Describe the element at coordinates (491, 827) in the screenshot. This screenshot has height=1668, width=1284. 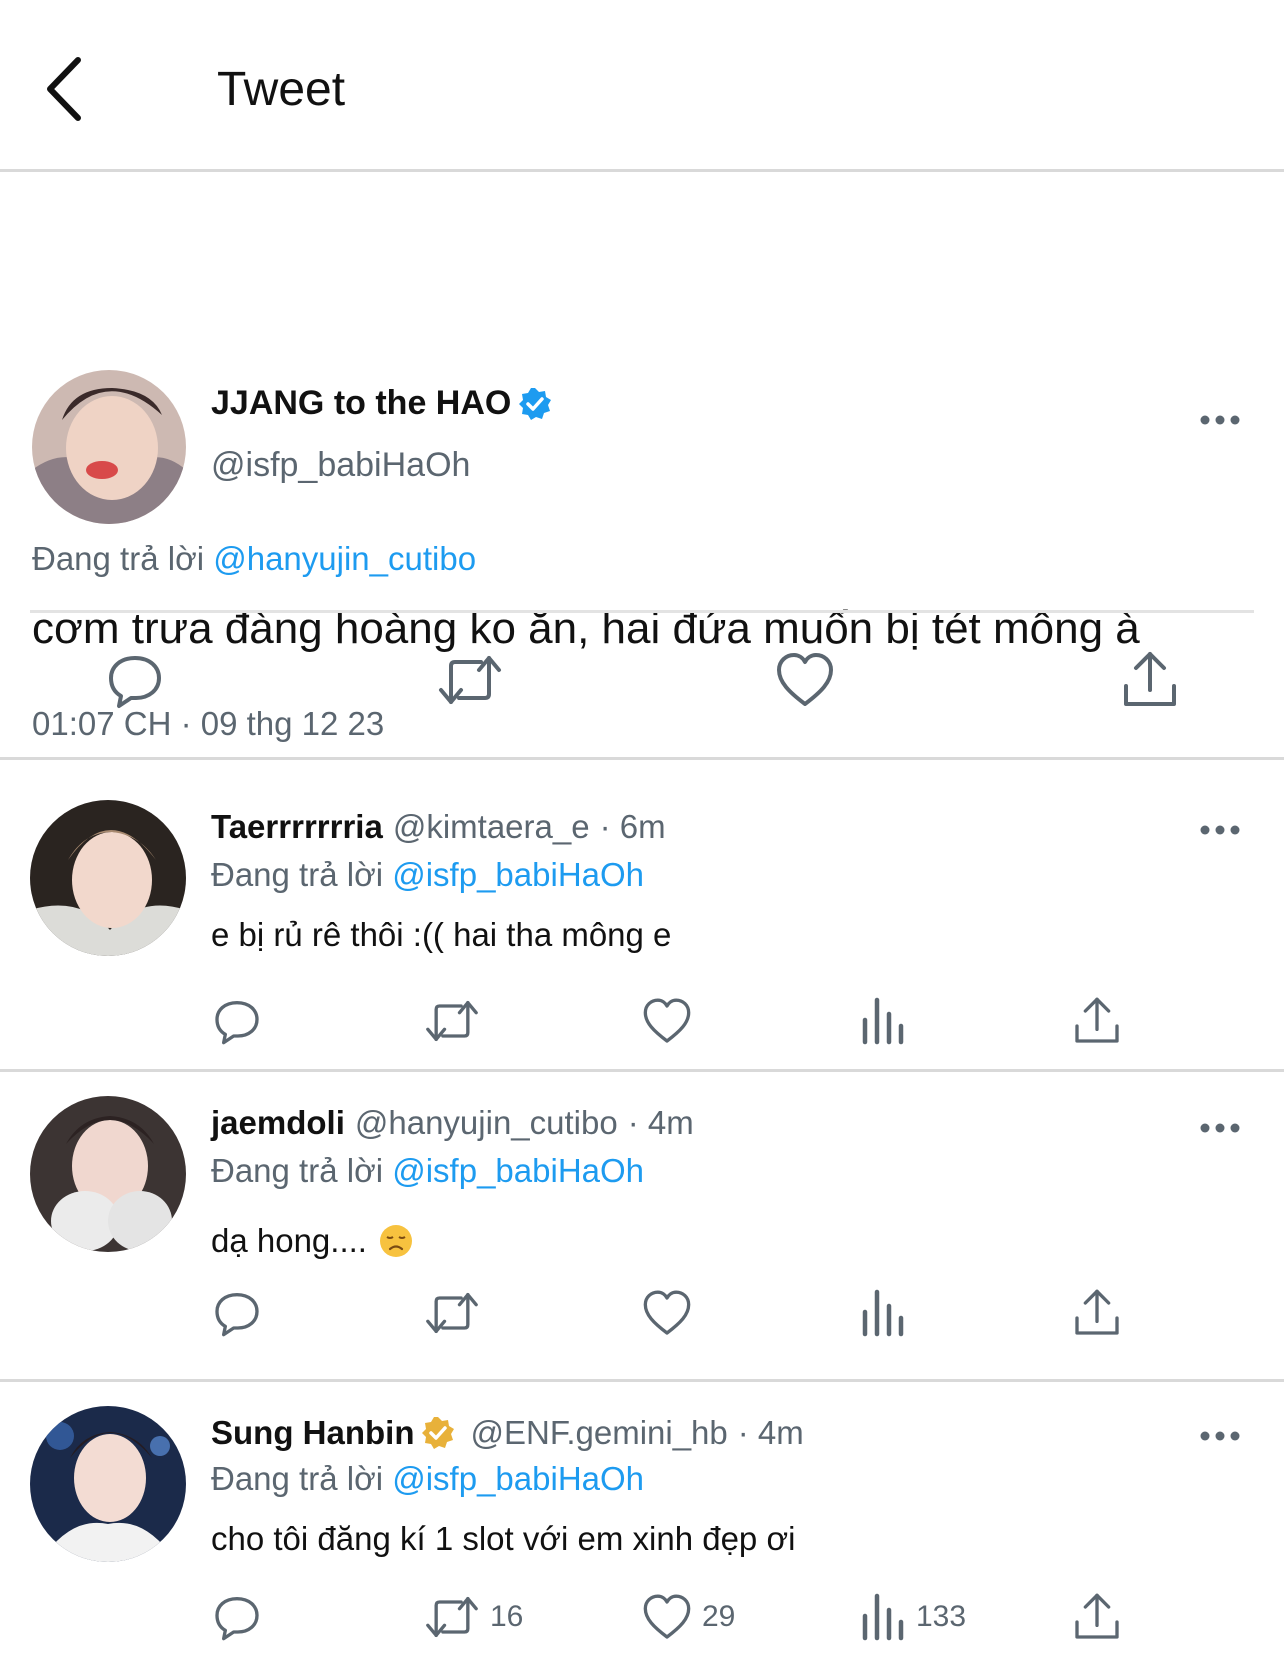
I see `author-handle: @kimtaera_e` at that location.